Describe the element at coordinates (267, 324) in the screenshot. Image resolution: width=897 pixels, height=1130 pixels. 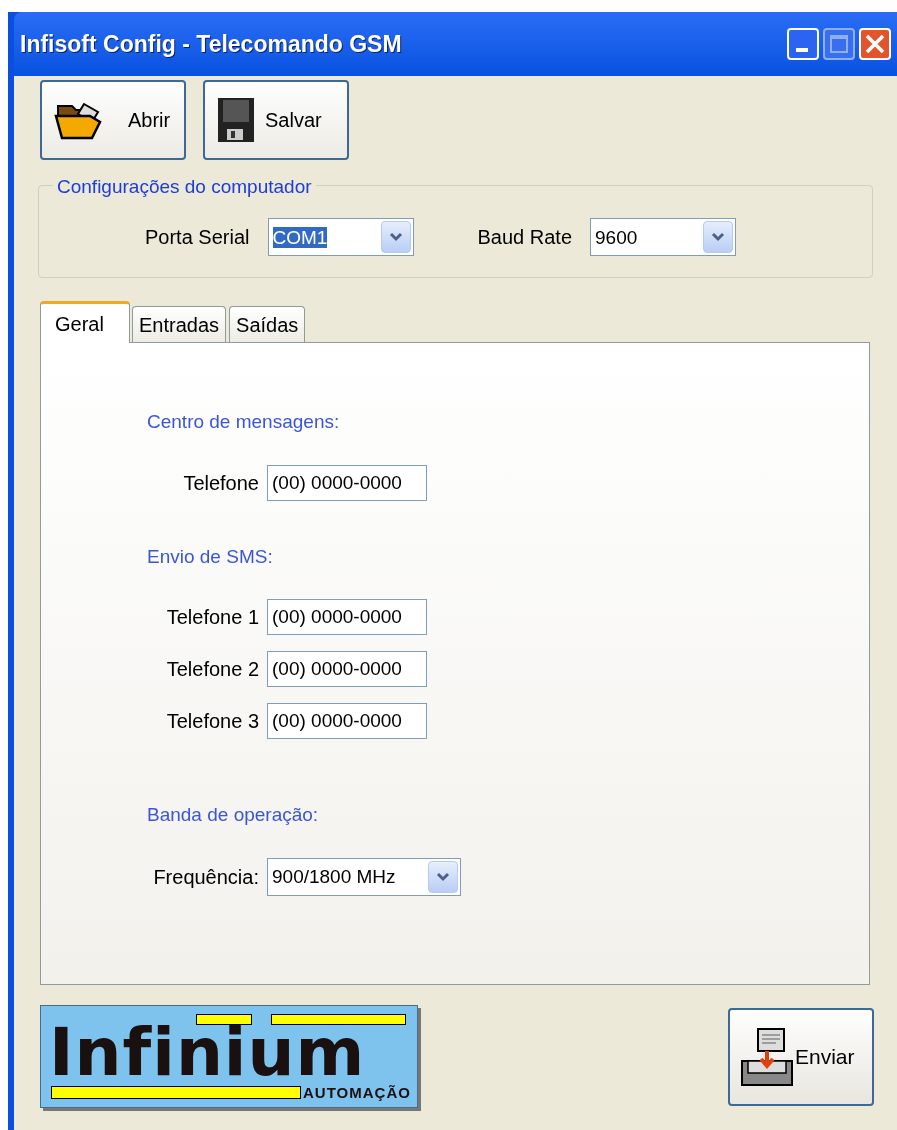
I see `tab: Saídas` at that location.